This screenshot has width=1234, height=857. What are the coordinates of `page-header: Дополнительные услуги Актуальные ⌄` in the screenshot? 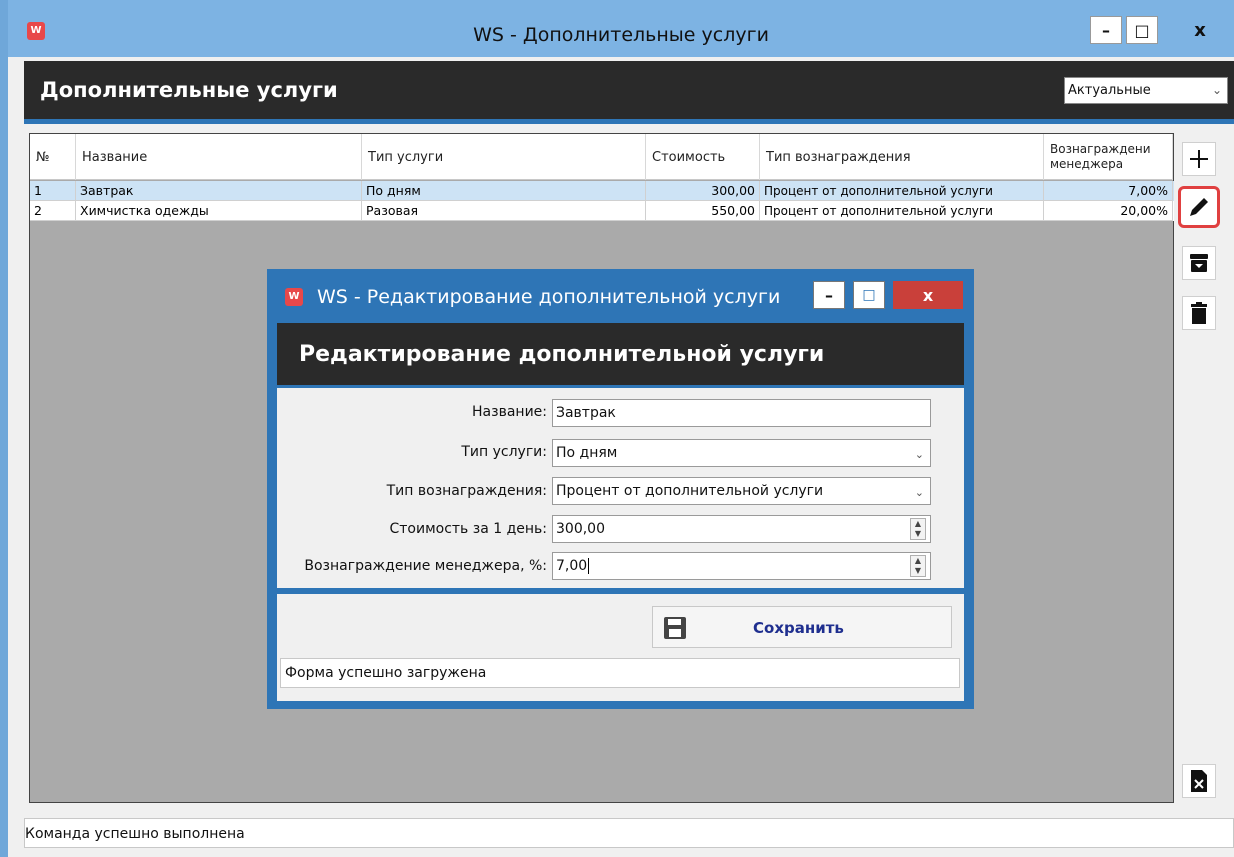 It's located at (629, 90).